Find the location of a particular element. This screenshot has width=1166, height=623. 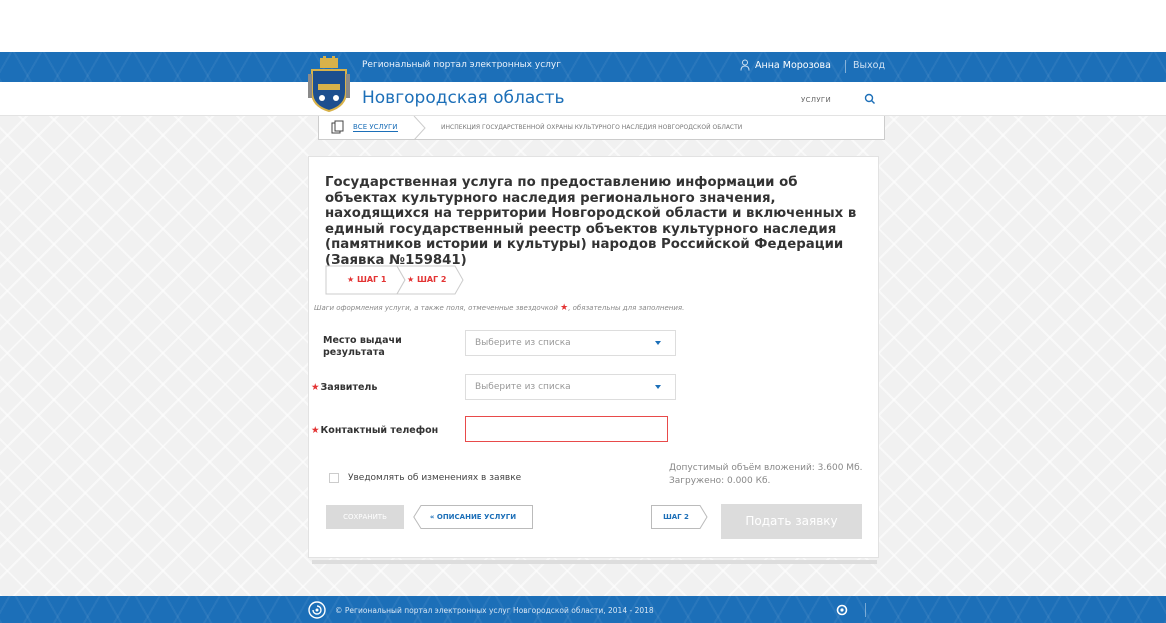

phone-input is located at coordinates (566, 429).